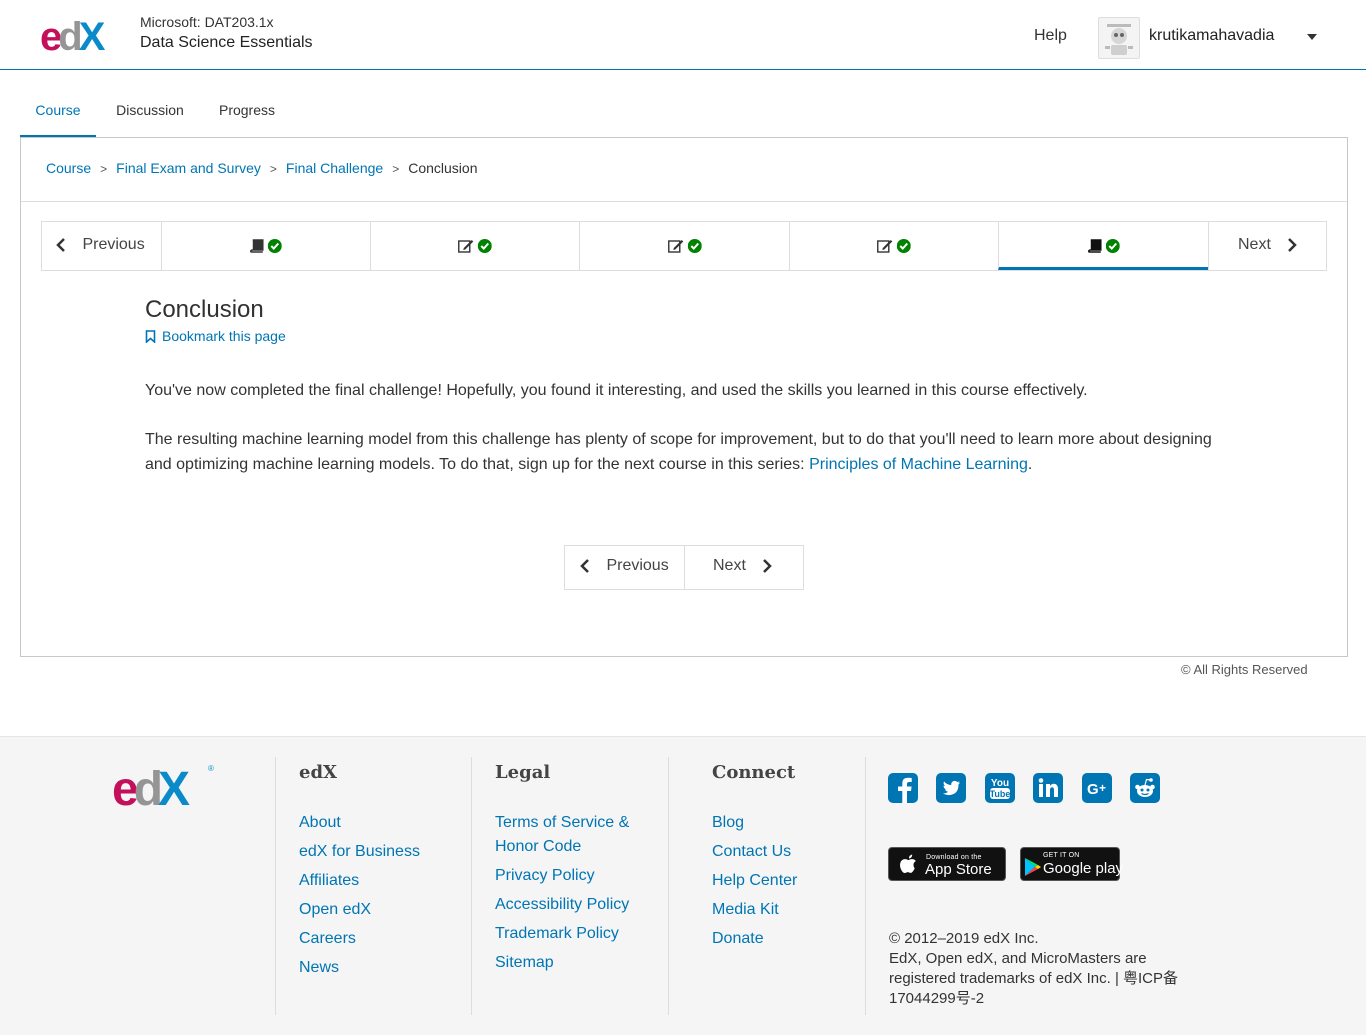  What do you see at coordinates (999, 794) in the screenshot?
I see `svg-text: Tube` at bounding box center [999, 794].